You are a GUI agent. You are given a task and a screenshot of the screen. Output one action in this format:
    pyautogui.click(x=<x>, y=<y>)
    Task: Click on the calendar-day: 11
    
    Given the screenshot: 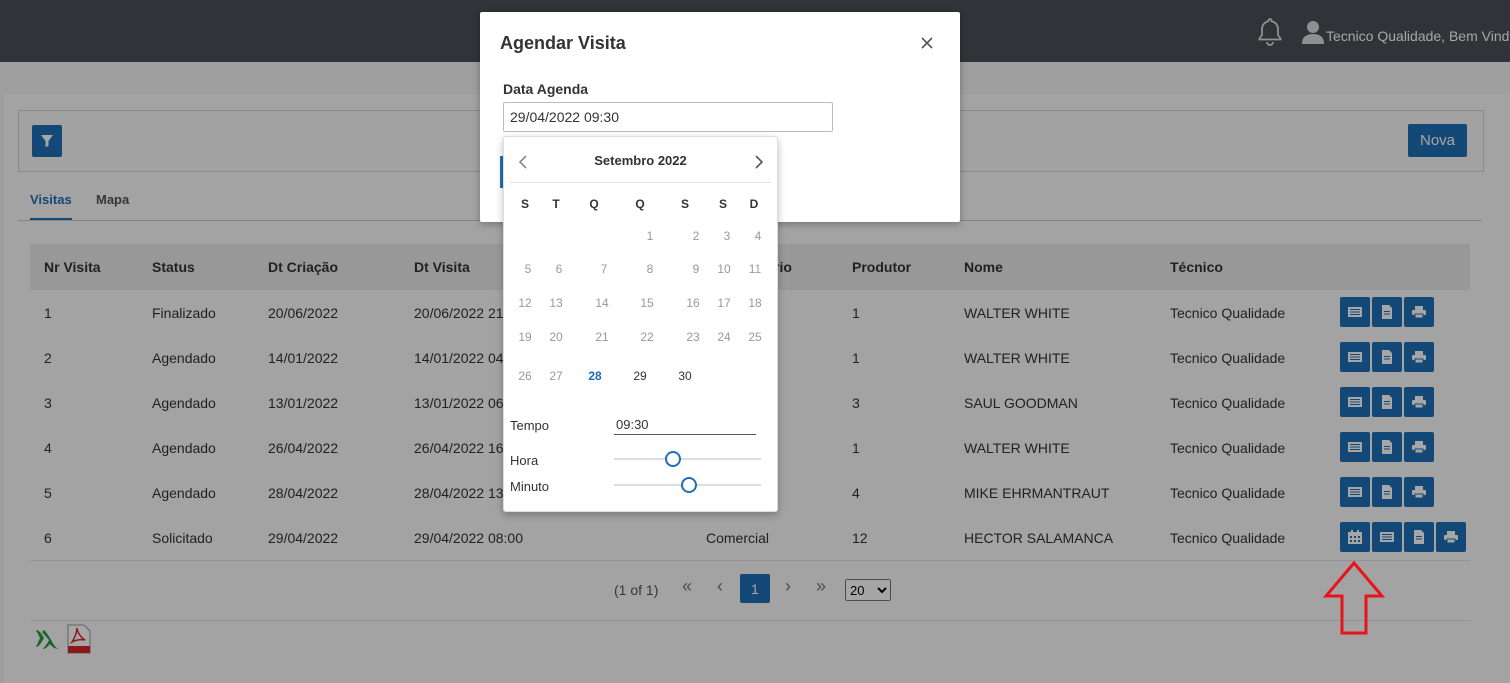 What is the action you would take?
    pyautogui.click(x=755, y=269)
    